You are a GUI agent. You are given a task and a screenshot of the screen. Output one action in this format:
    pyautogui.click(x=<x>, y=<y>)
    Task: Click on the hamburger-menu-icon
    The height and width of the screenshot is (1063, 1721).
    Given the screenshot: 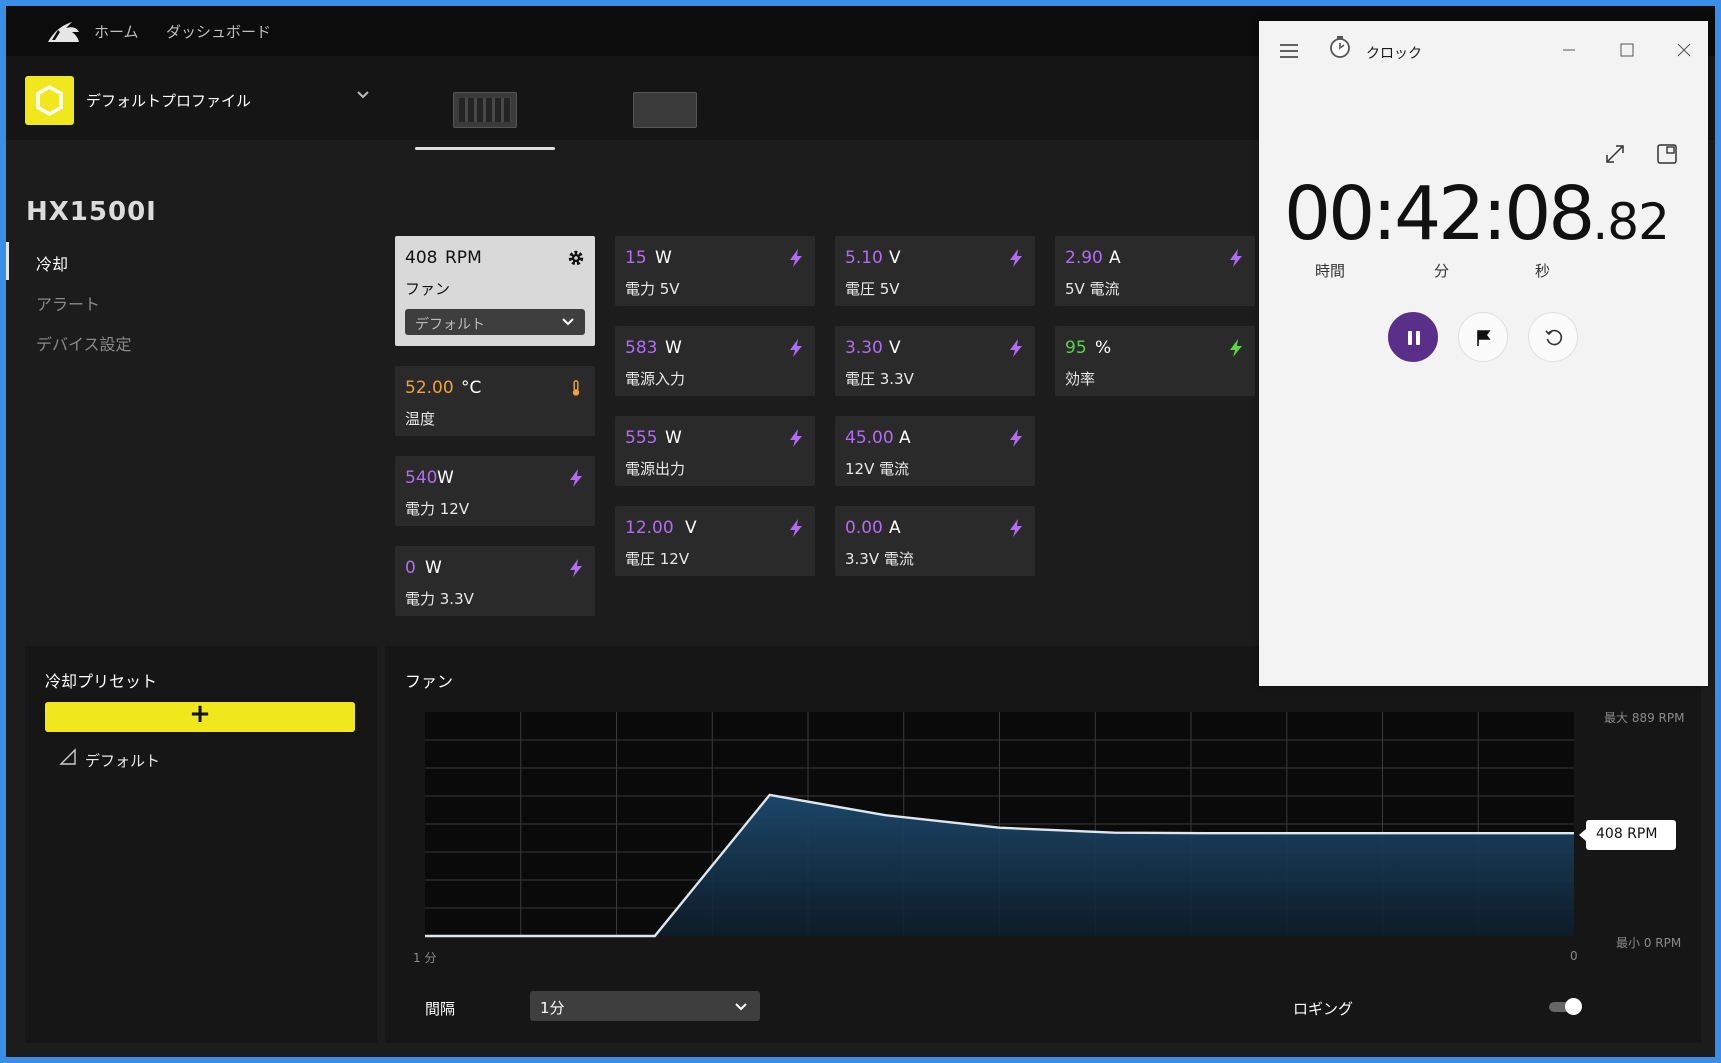 What is the action you would take?
    pyautogui.click(x=1289, y=51)
    